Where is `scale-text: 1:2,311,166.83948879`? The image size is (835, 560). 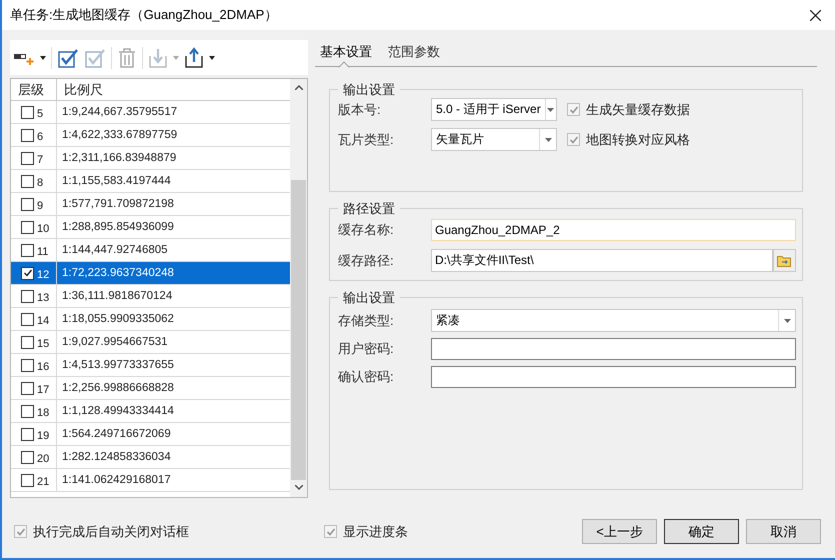
scale-text: 1:2,311,166.83948879 is located at coordinates (118, 158).